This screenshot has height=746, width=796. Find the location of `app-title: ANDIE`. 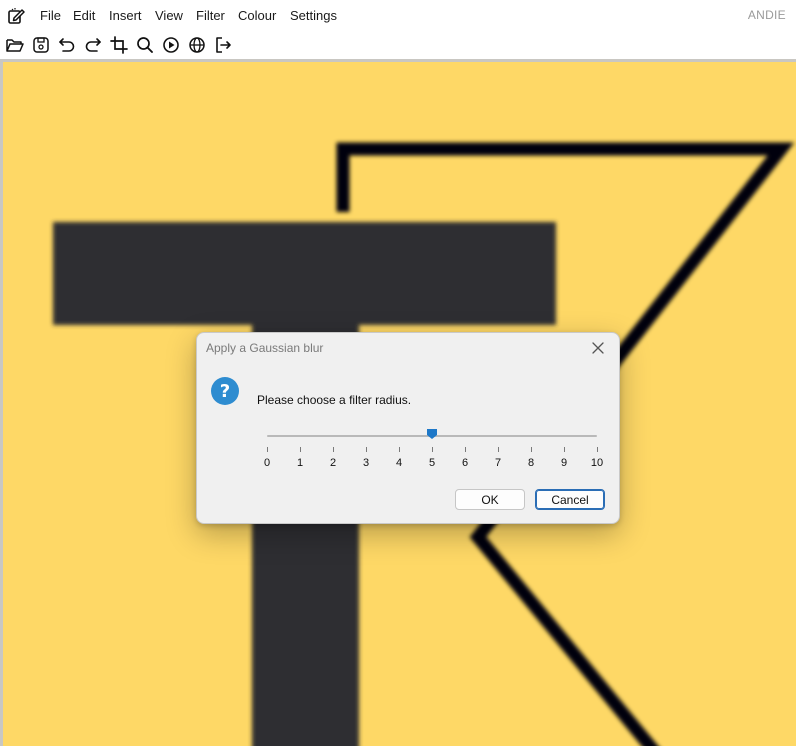

app-title: ANDIE is located at coordinates (766, 15).